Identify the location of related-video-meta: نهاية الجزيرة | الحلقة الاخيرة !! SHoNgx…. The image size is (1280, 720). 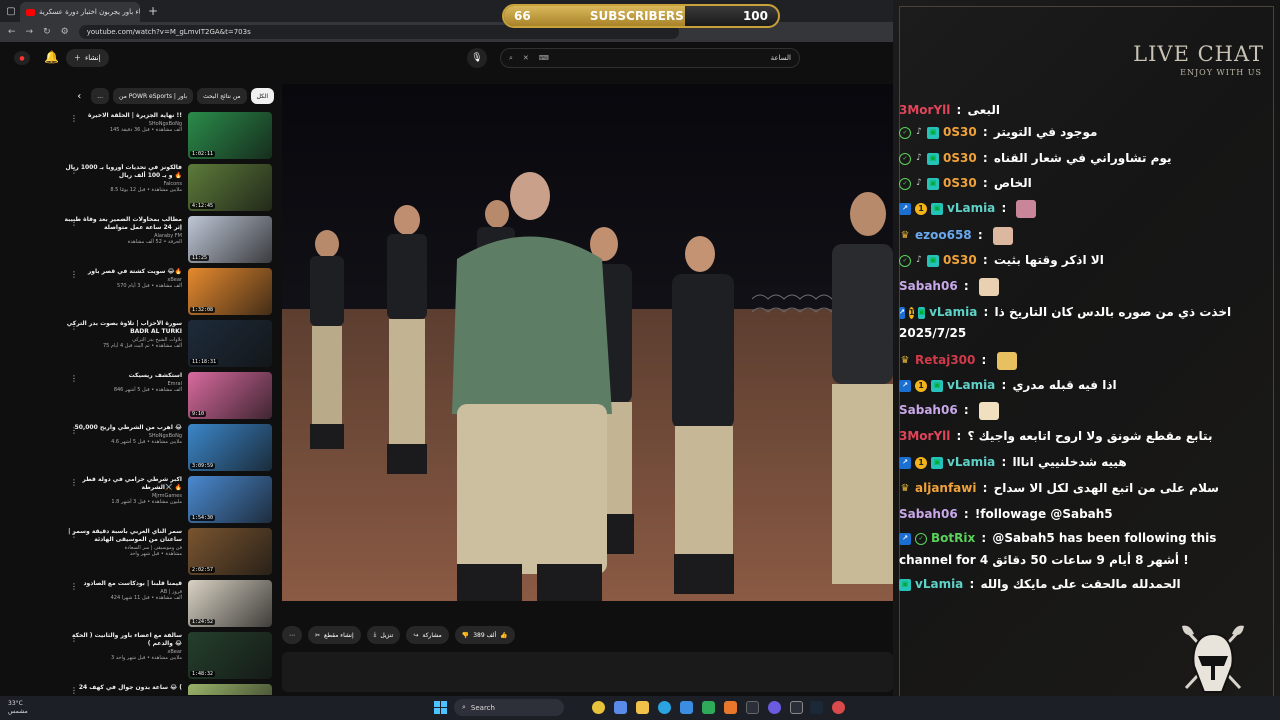
(122, 122).